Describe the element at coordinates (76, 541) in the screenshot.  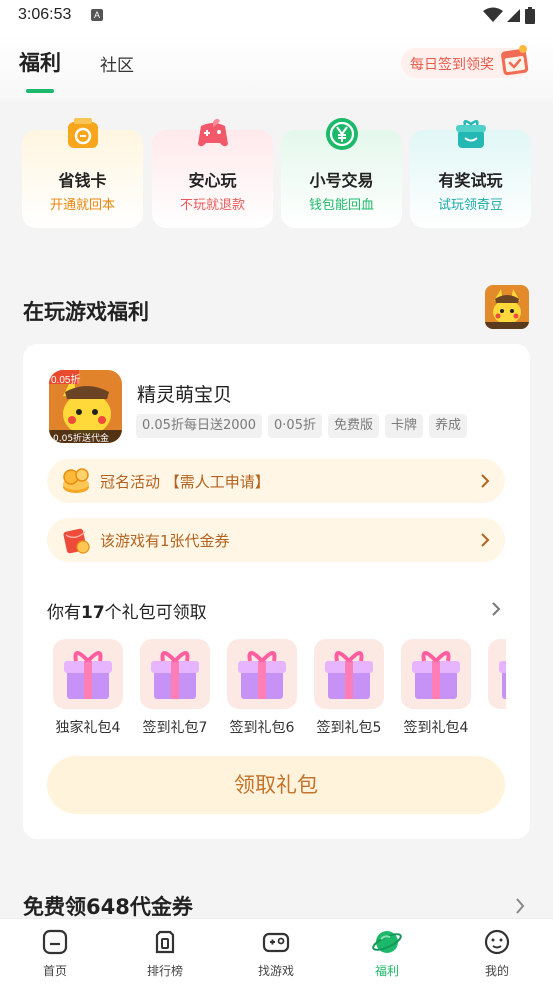
I see `red-envelope-icon` at that location.